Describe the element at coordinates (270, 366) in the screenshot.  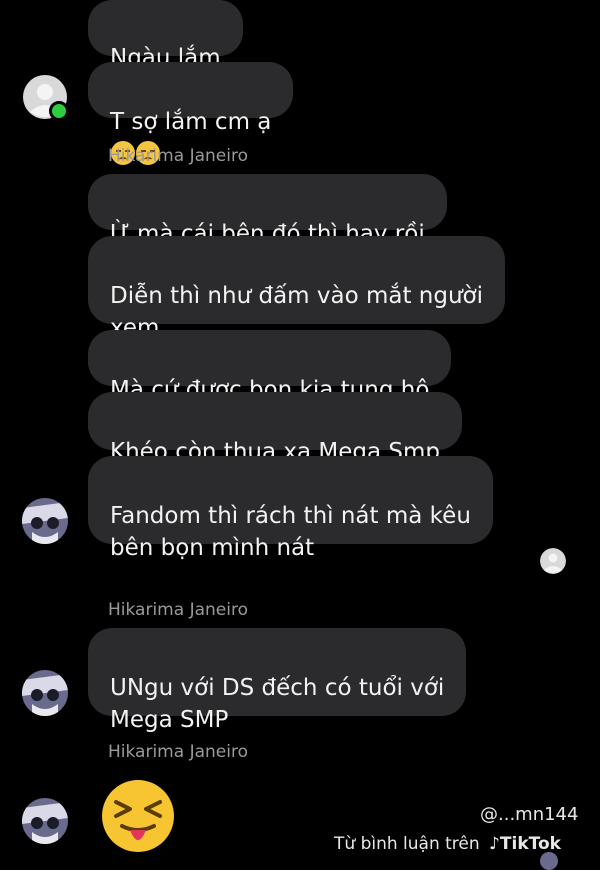
I see `message-bubble: Mà cứ được bọn kia tung hô` at that location.